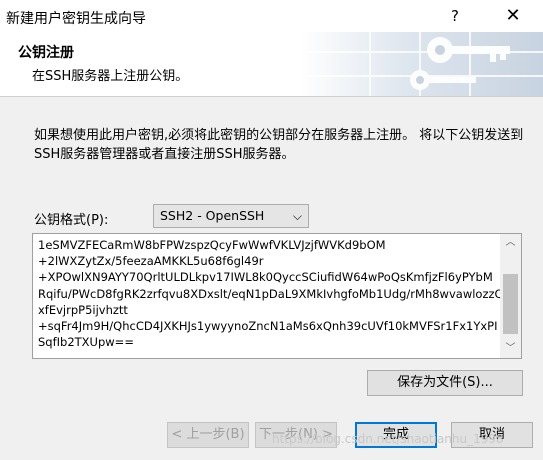 This screenshot has width=543, height=460. I want to click on chevron-down-icon: ⌵, so click(297, 216).